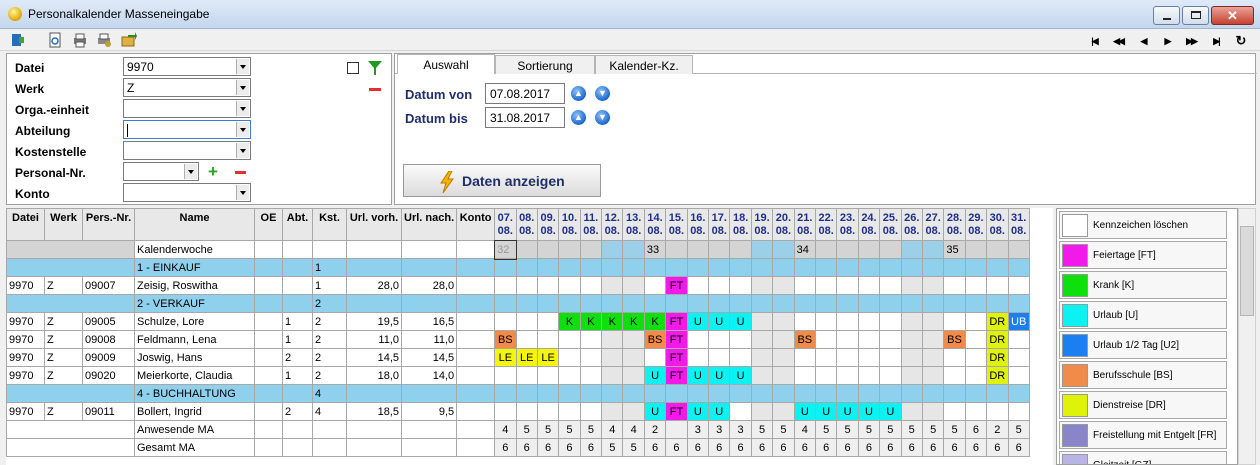  What do you see at coordinates (612, 224) in the screenshot?
I see `day-header: 12. 08.` at bounding box center [612, 224].